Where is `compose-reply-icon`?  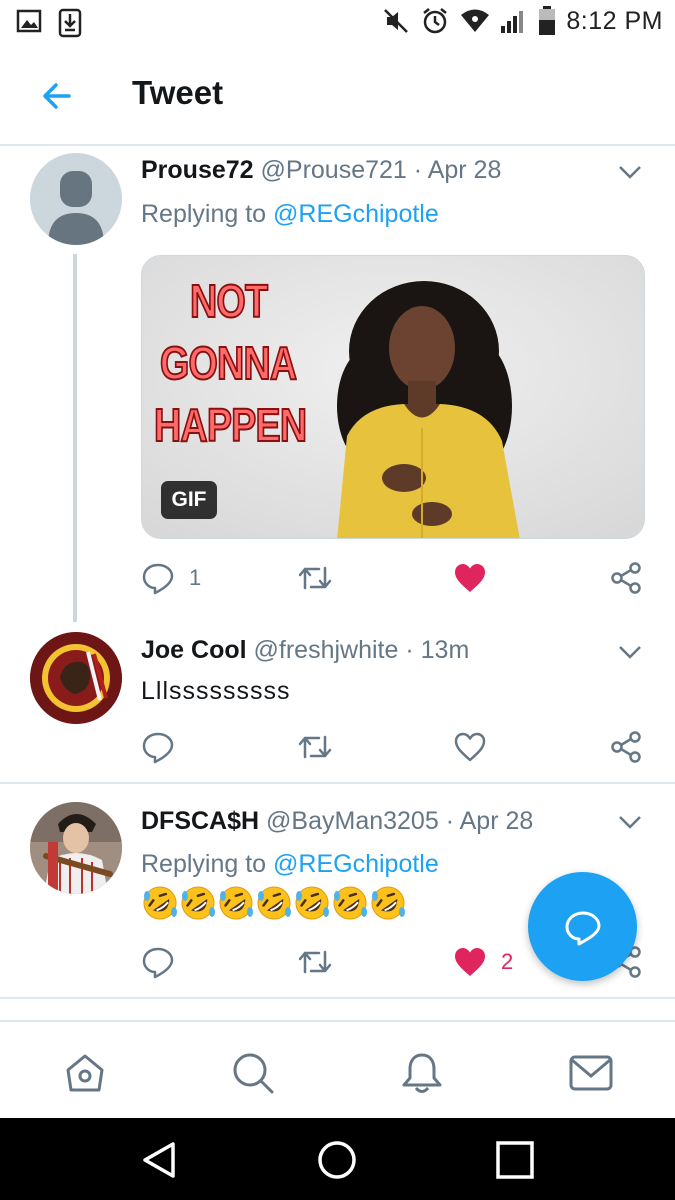
compose-reply-icon is located at coordinates (583, 928).